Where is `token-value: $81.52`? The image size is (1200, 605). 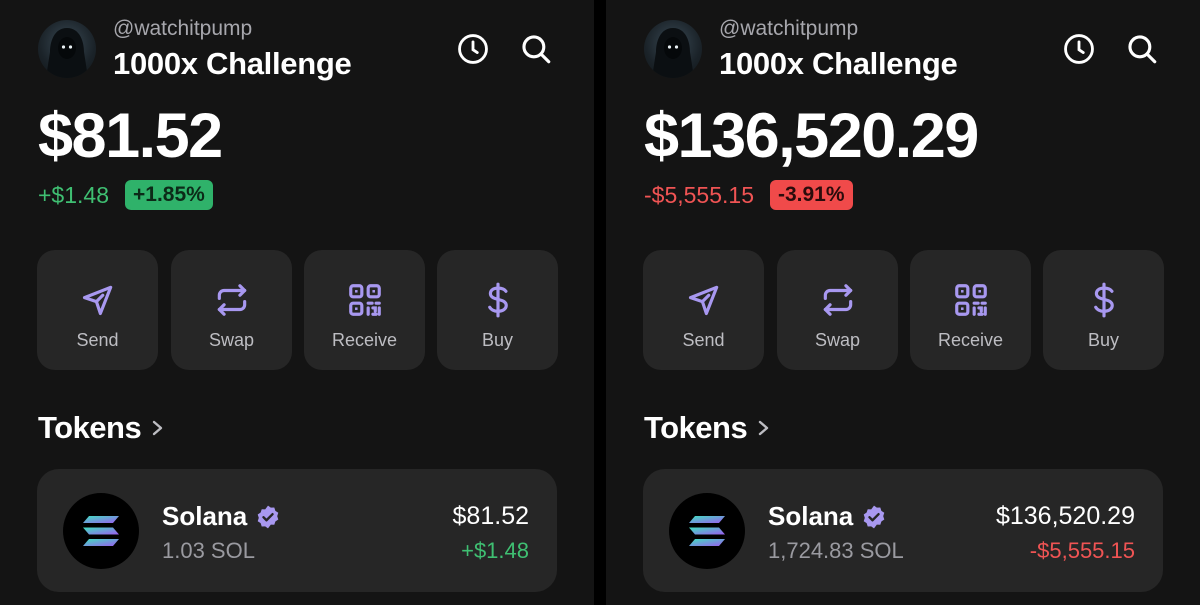
token-value: $81.52 is located at coordinates (490, 516).